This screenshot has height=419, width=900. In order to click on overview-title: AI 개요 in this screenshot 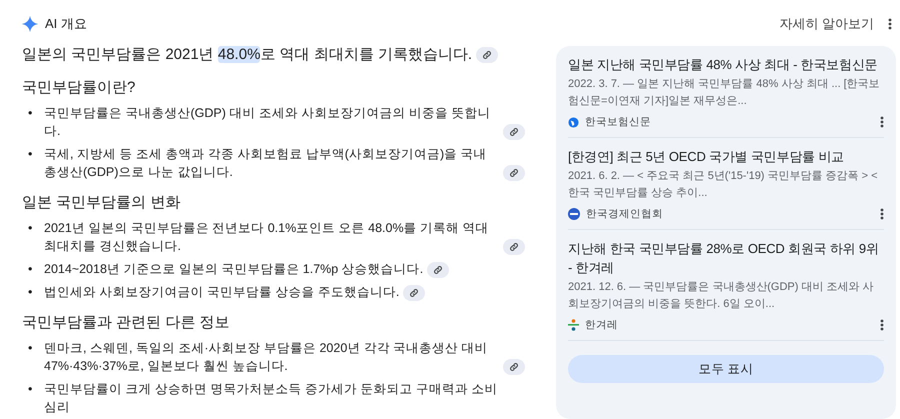, I will do `click(66, 24)`.